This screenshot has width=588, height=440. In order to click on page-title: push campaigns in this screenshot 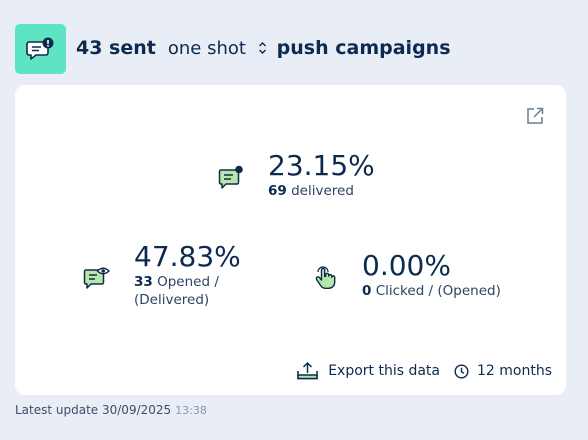, I will do `click(363, 48)`.